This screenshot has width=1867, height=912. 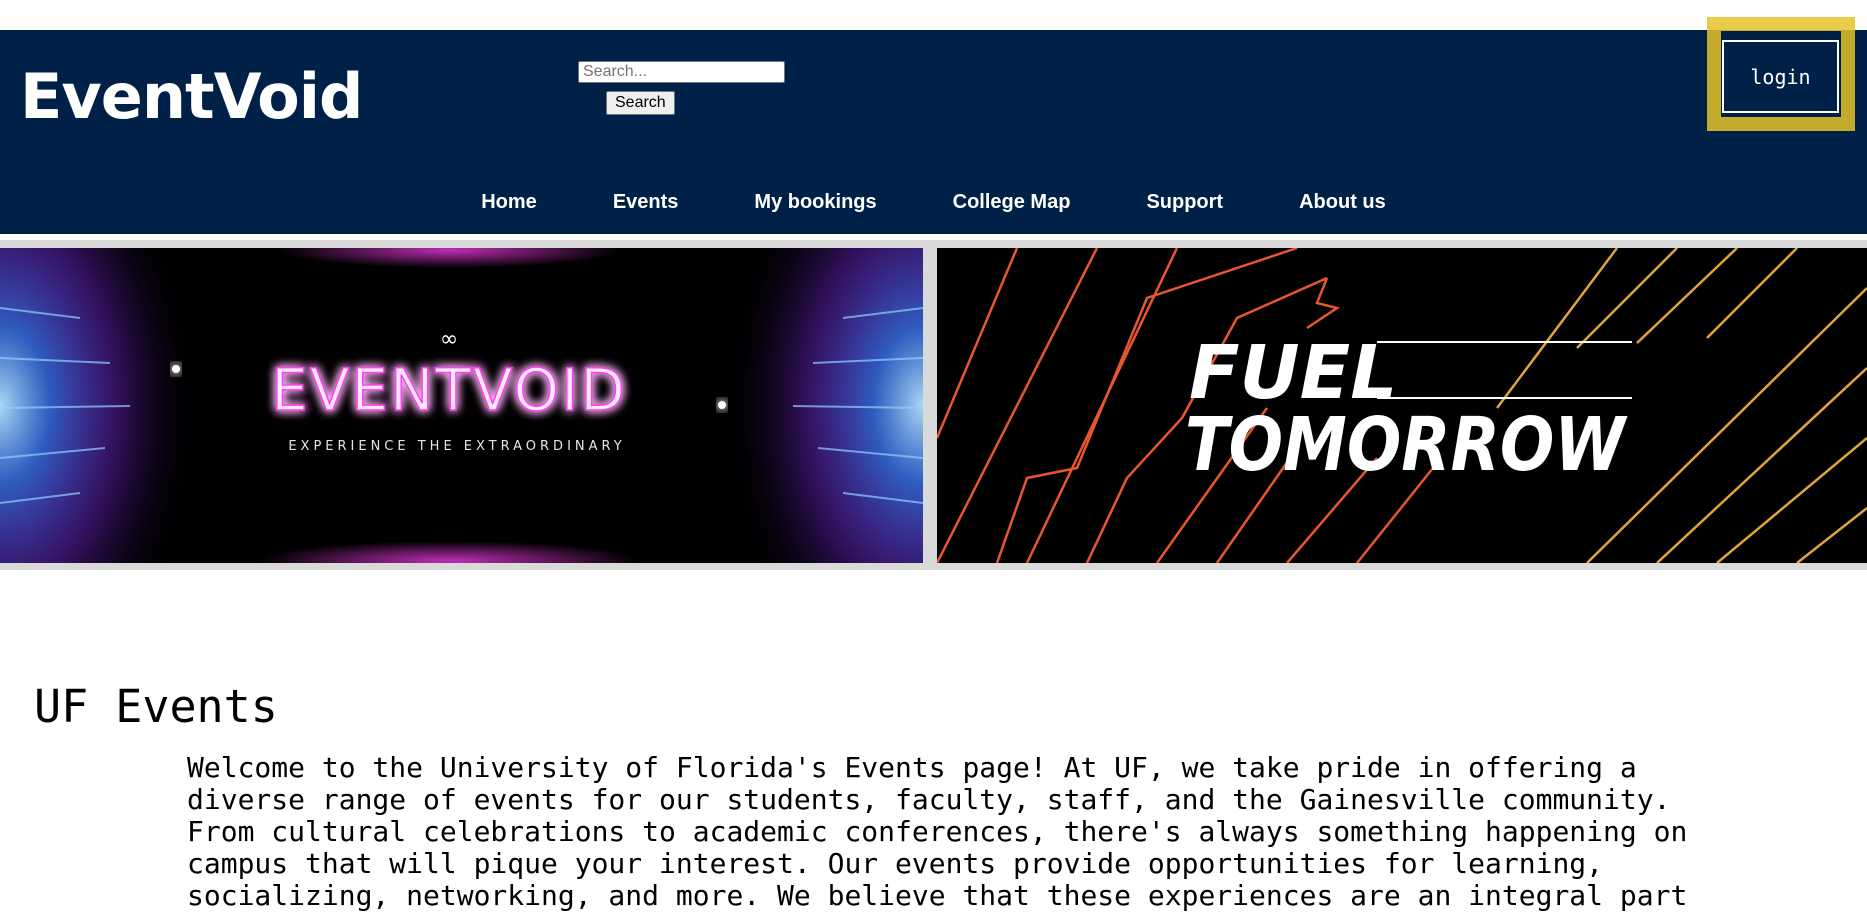 What do you see at coordinates (1406, 445) in the screenshot?
I see `banner-fuel-line2: TOMORROW` at bounding box center [1406, 445].